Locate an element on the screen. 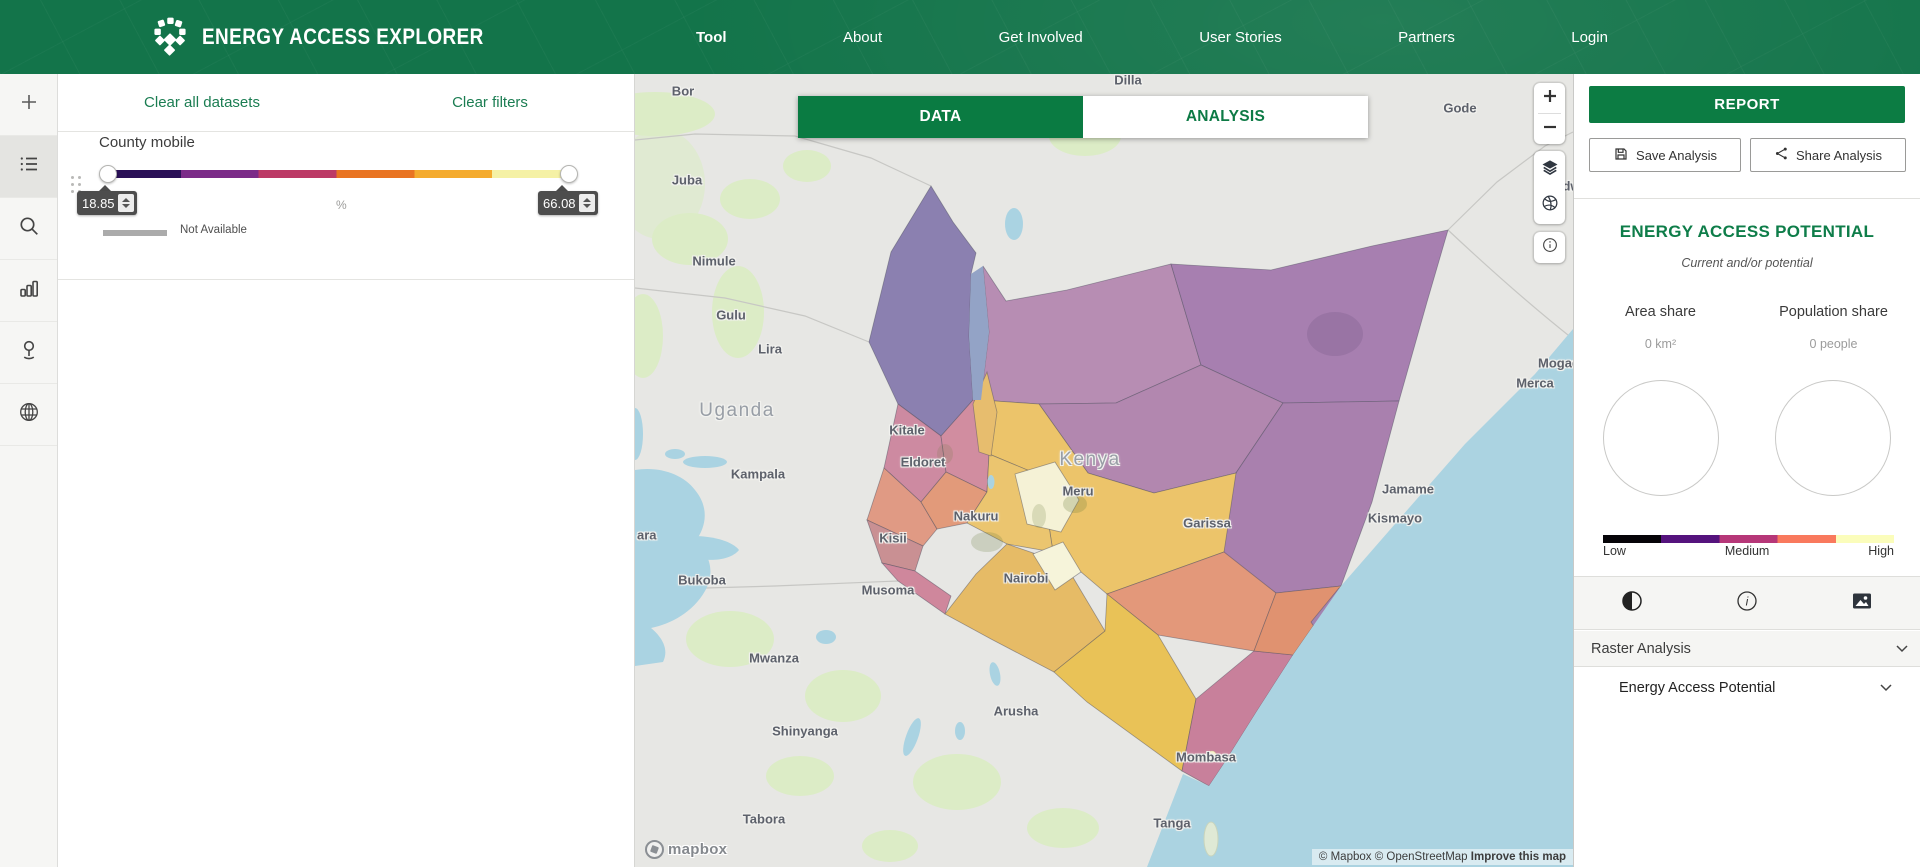 The image size is (1920, 867). view-tabs: DATA ANALYSIS is located at coordinates (1083, 117).